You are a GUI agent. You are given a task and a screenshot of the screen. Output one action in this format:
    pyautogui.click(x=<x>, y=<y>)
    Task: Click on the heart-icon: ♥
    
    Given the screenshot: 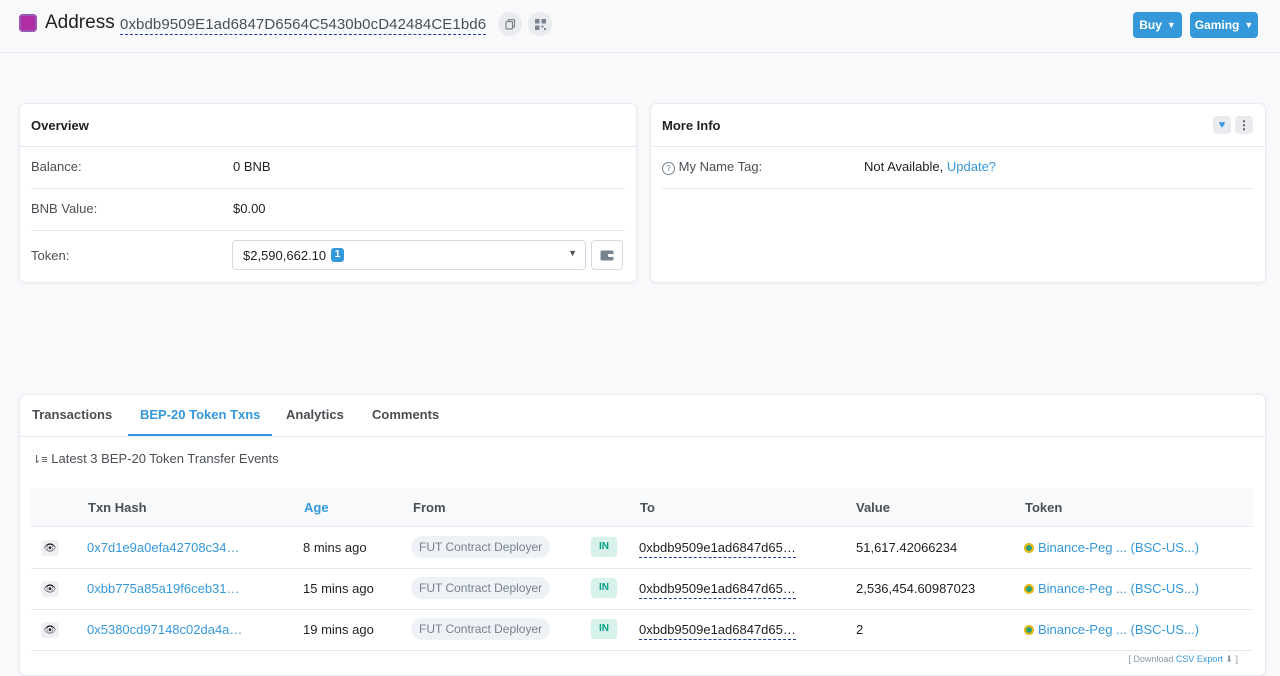 What is the action you would take?
    pyautogui.click(x=1222, y=125)
    